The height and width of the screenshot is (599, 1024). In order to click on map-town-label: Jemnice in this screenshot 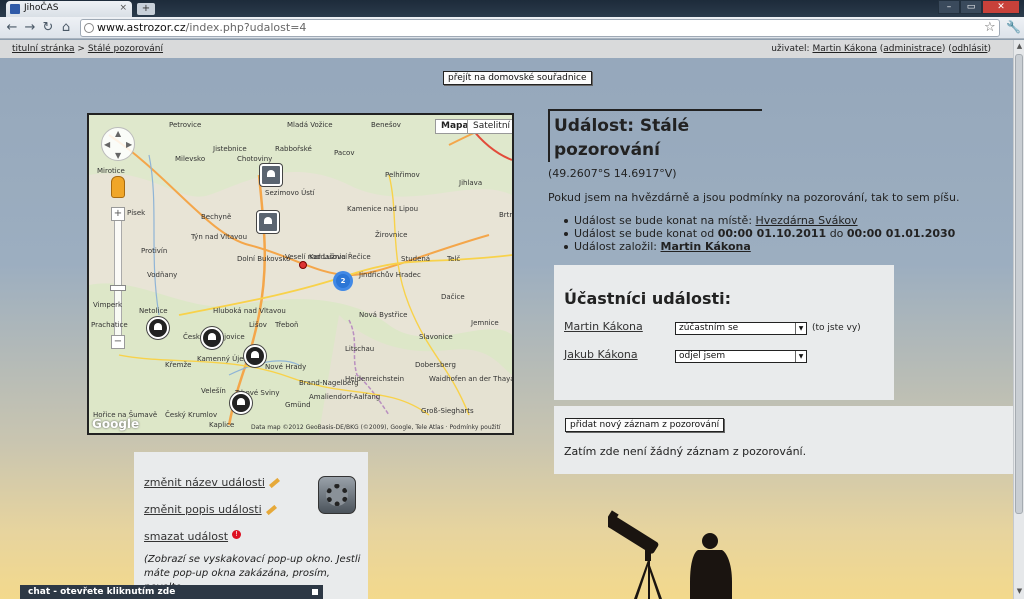, I will do `click(485, 323)`.